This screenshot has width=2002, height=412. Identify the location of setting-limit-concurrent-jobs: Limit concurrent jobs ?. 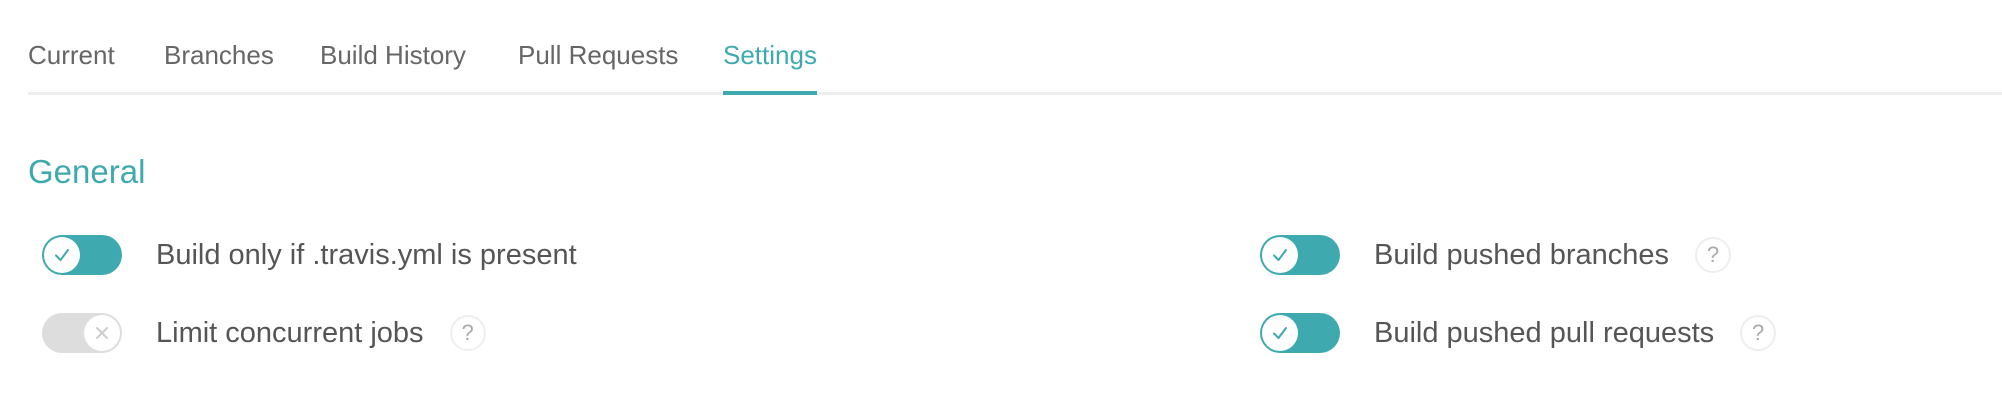
(264, 333).